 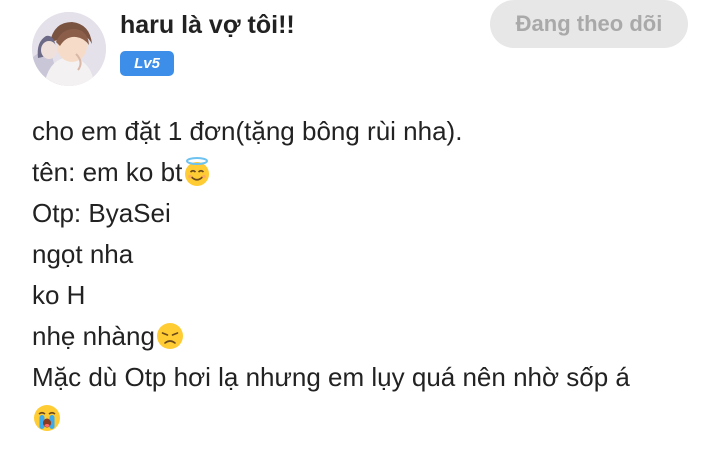 What do you see at coordinates (367, 421) in the screenshot?
I see `post-line` at bounding box center [367, 421].